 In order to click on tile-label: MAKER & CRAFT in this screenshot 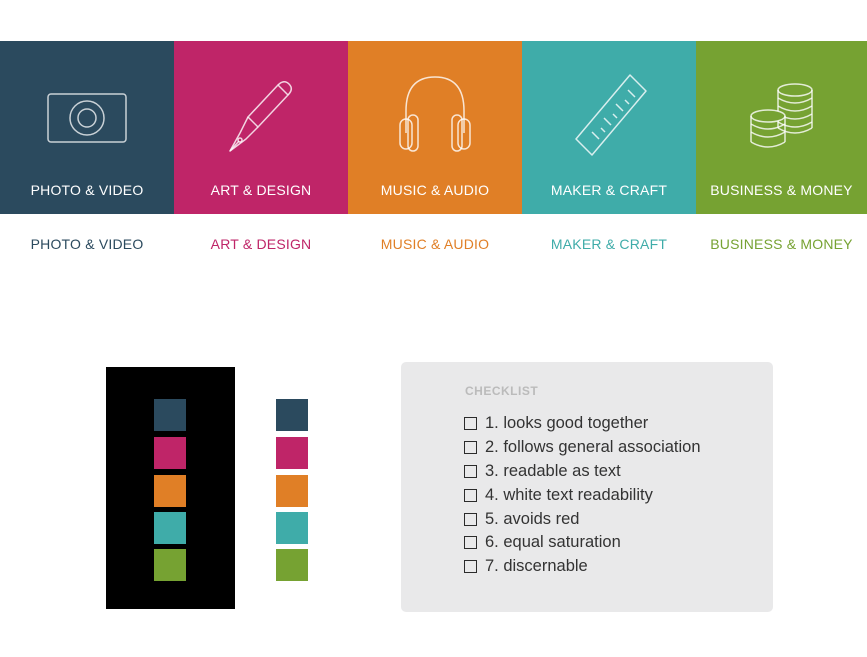, I will do `click(609, 190)`.